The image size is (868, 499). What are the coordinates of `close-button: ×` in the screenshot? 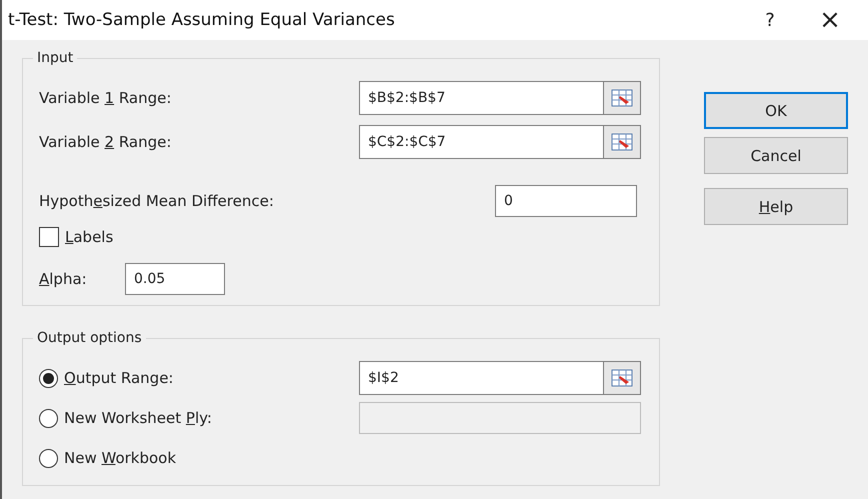 It's located at (830, 20).